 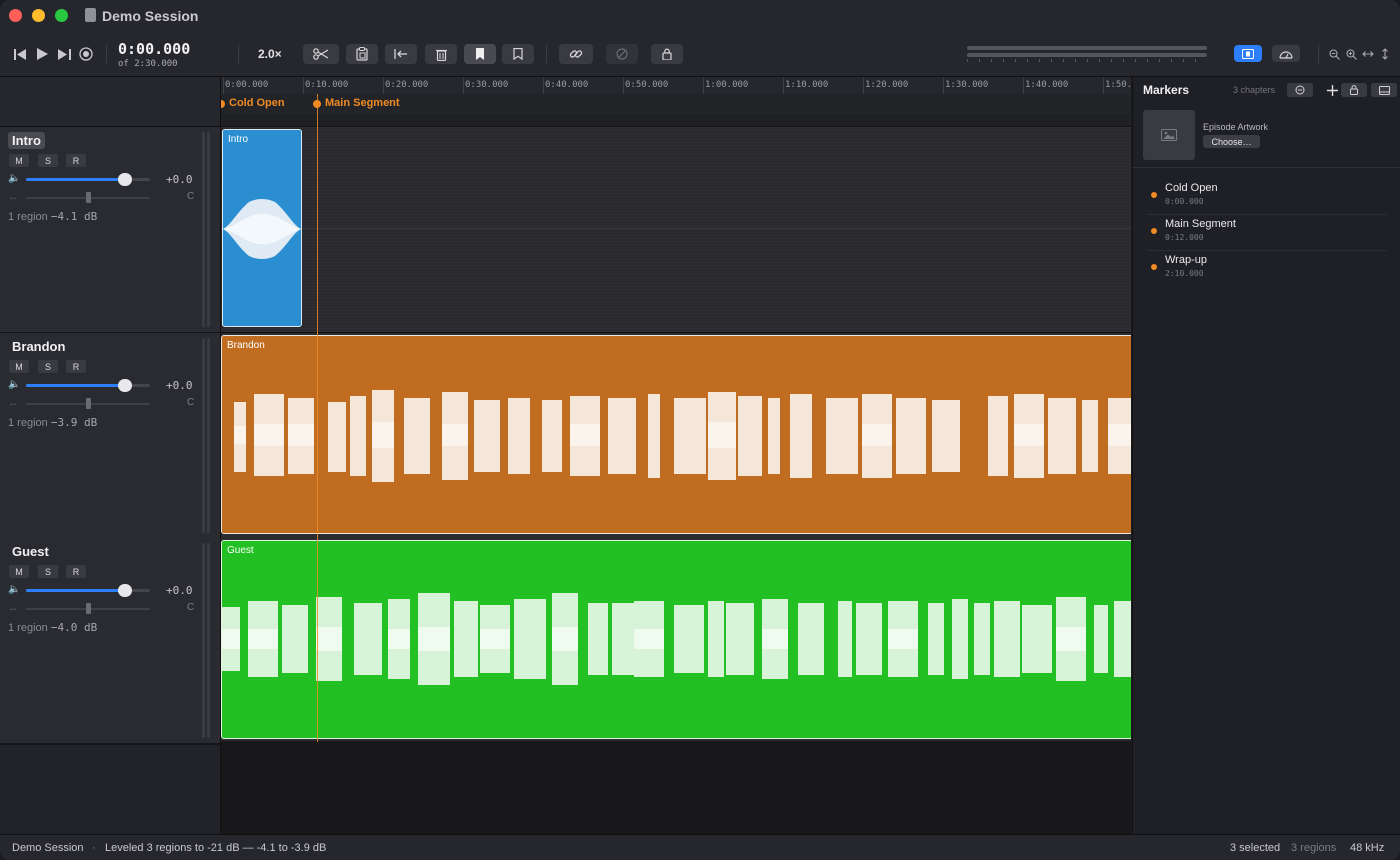 I want to click on play-button, so click(x=42, y=54).